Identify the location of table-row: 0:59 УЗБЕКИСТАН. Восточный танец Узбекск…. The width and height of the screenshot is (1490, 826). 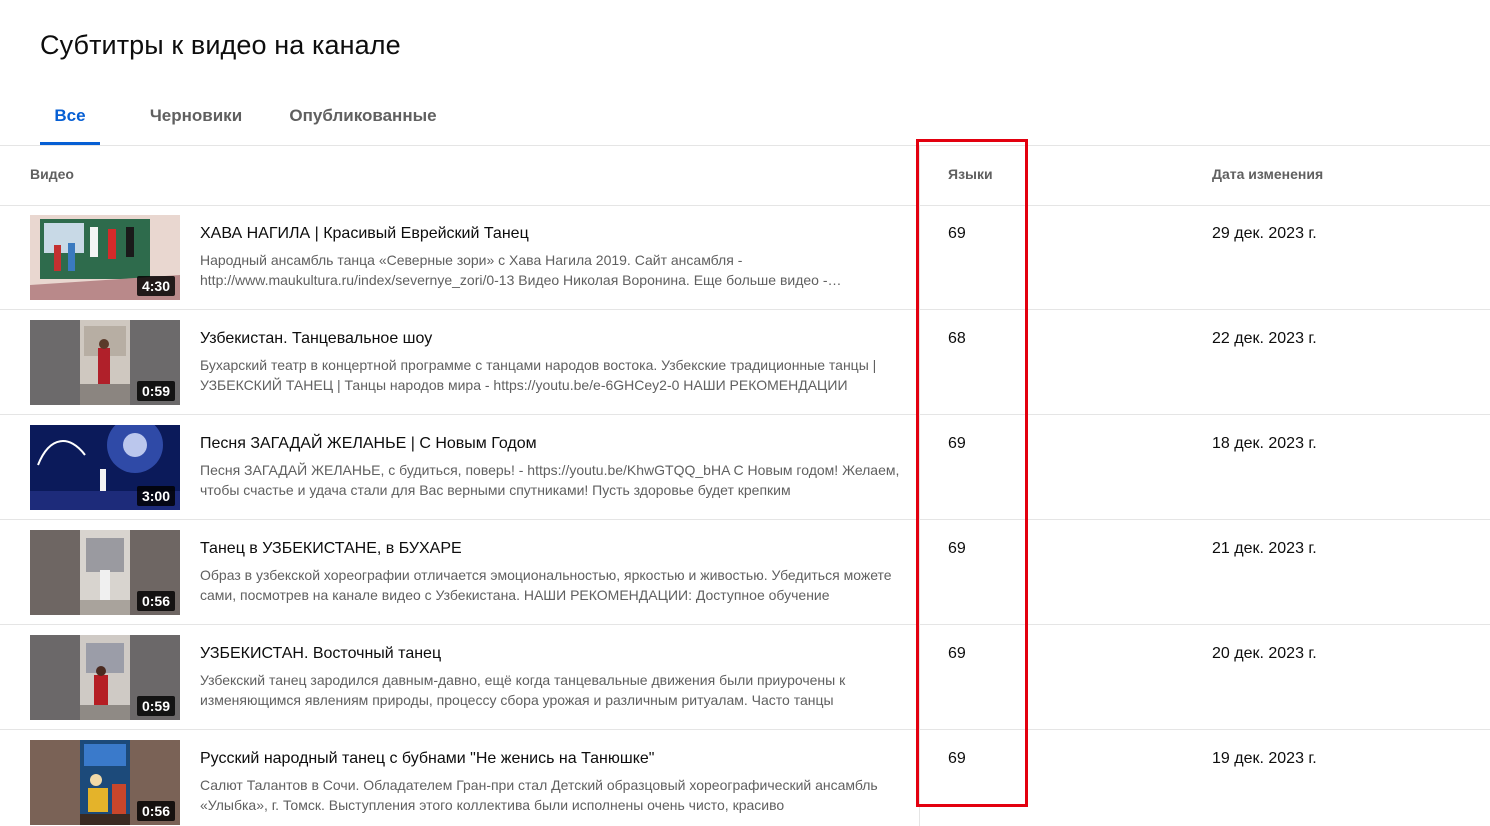
(745, 677).